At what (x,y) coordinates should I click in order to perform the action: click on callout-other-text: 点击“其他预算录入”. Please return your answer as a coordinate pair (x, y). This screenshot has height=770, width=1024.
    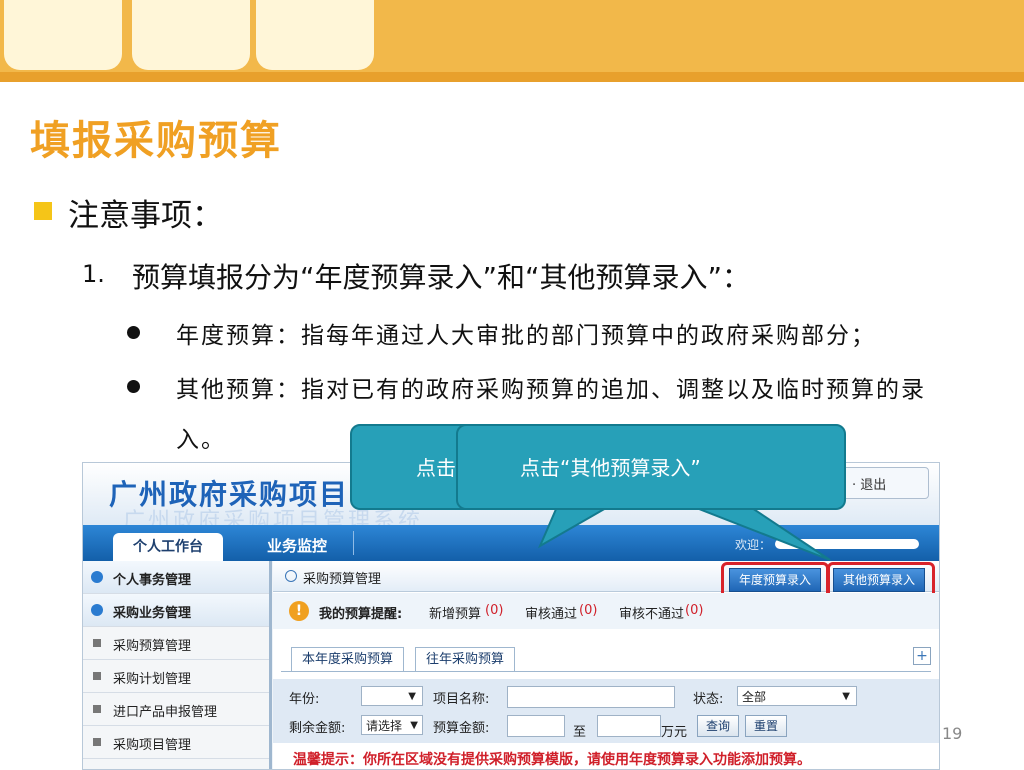
    Looking at the image, I should click on (610, 468).